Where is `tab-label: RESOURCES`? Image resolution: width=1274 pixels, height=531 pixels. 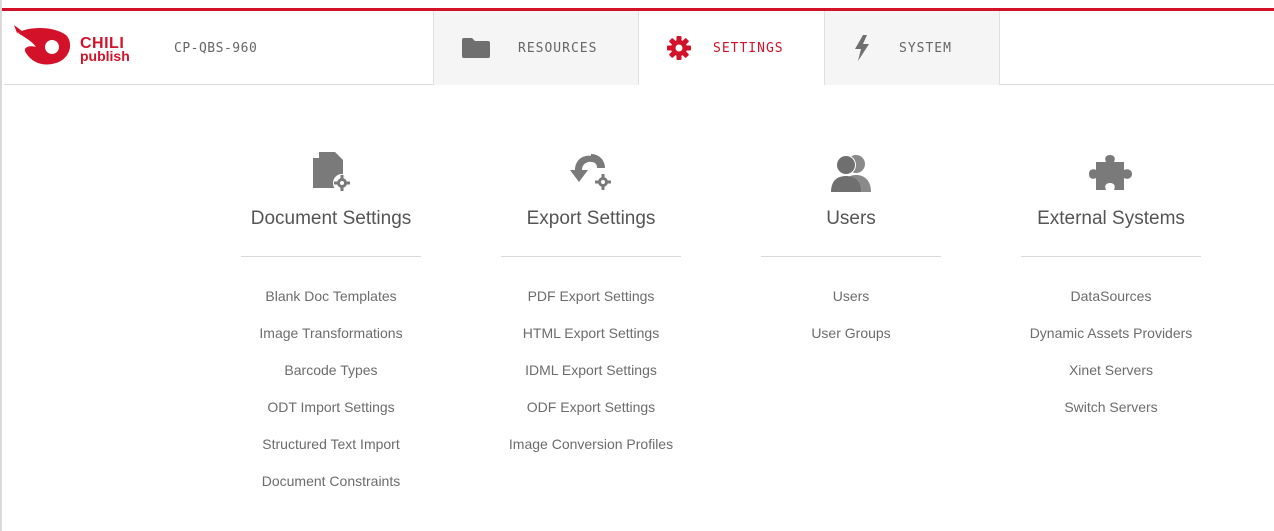 tab-label: RESOURCES is located at coordinates (558, 48).